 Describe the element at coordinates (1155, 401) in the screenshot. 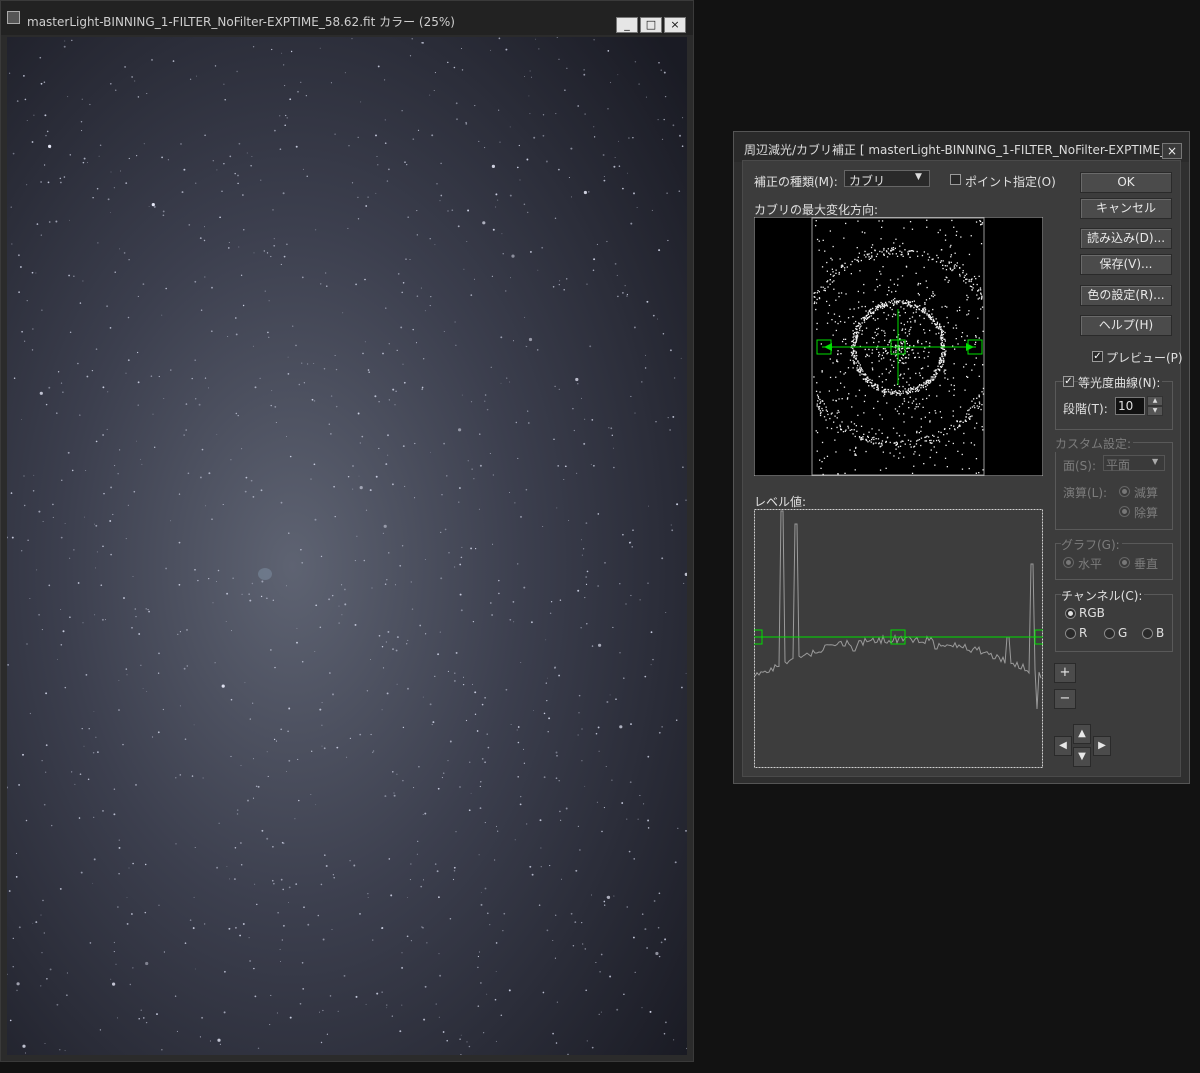

I see `steps-spin-up: ▲` at that location.